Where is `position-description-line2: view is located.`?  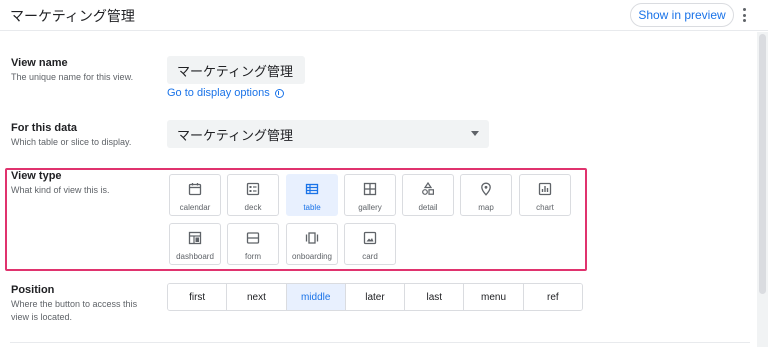 position-description-line2: view is located. is located at coordinates (42, 317).